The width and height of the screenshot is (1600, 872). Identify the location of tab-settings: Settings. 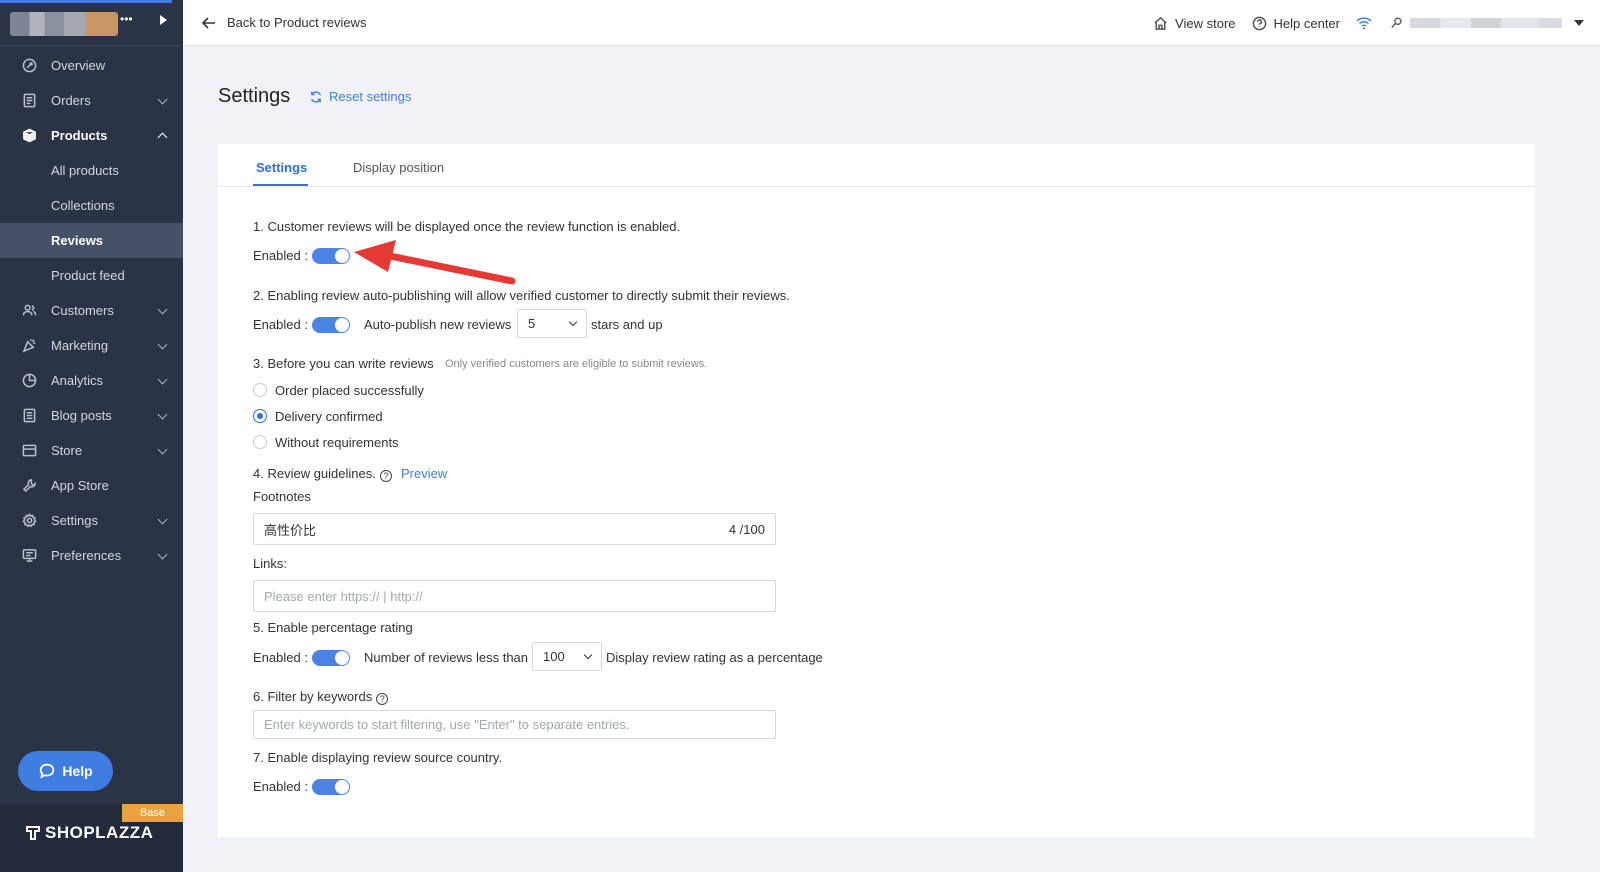
(281, 167).